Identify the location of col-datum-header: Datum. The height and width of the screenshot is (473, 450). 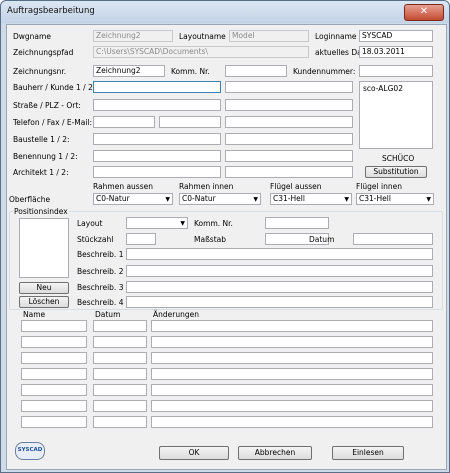
(108, 314).